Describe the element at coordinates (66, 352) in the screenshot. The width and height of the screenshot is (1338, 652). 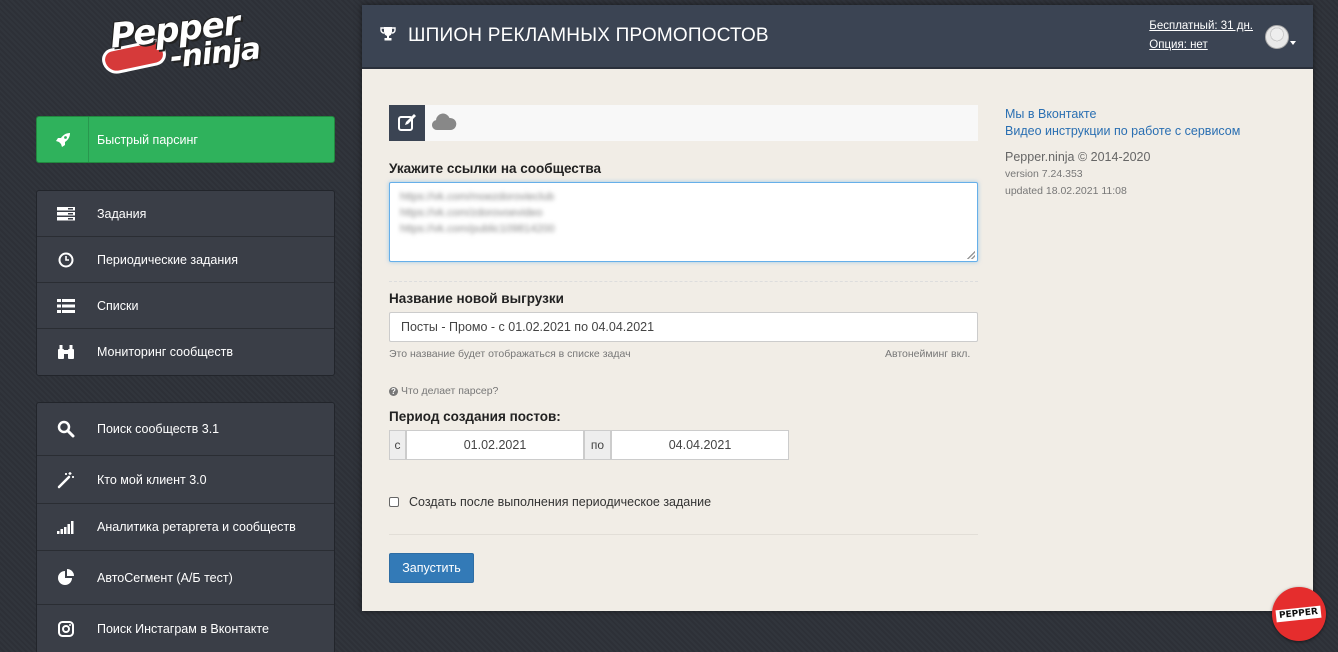
I see `binoculars-icon` at that location.